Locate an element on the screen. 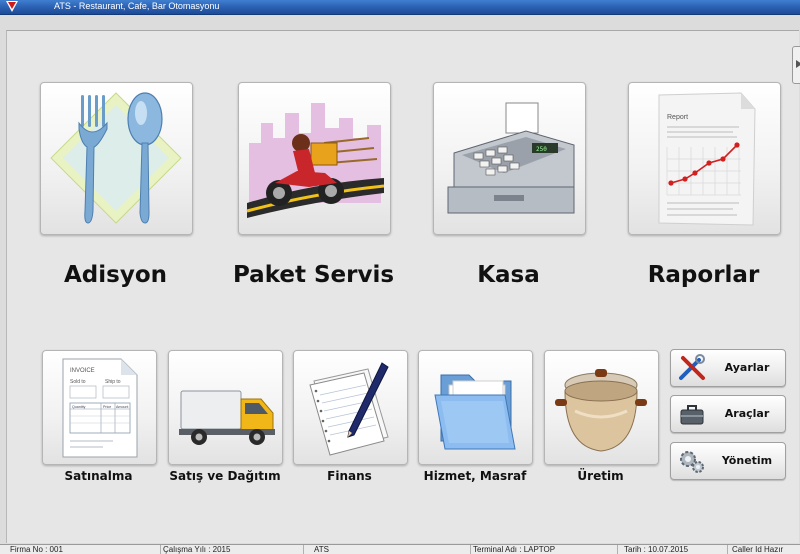 The image size is (800, 554). adisyon-label: Adisyon is located at coordinates (115, 275).